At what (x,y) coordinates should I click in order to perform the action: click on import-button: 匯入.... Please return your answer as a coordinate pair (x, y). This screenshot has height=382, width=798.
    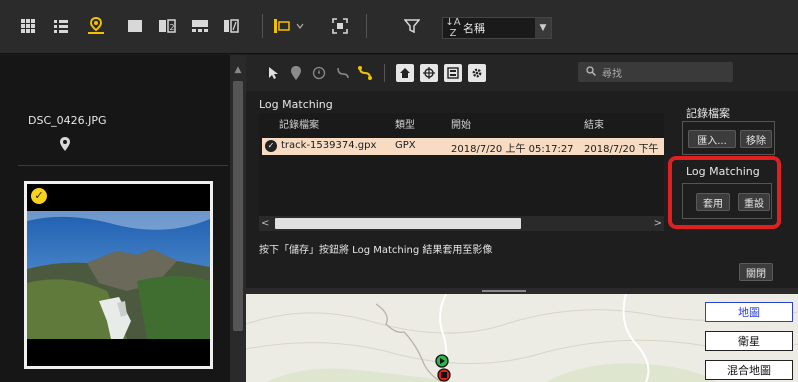
    Looking at the image, I should click on (712, 139).